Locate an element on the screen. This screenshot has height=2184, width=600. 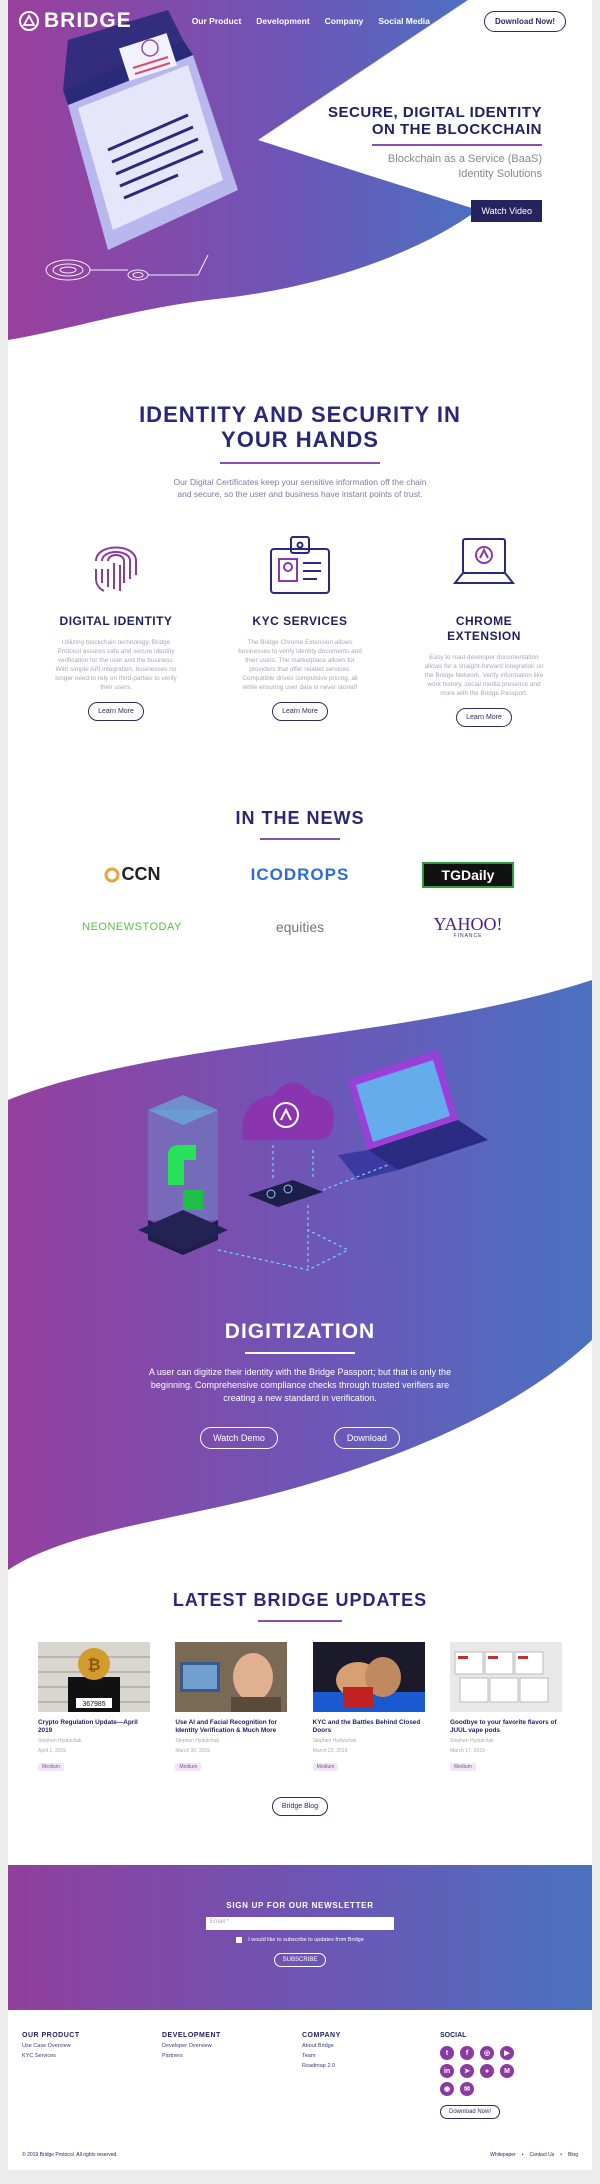
footer-link: About Bridge is located at coordinates (372, 2046).